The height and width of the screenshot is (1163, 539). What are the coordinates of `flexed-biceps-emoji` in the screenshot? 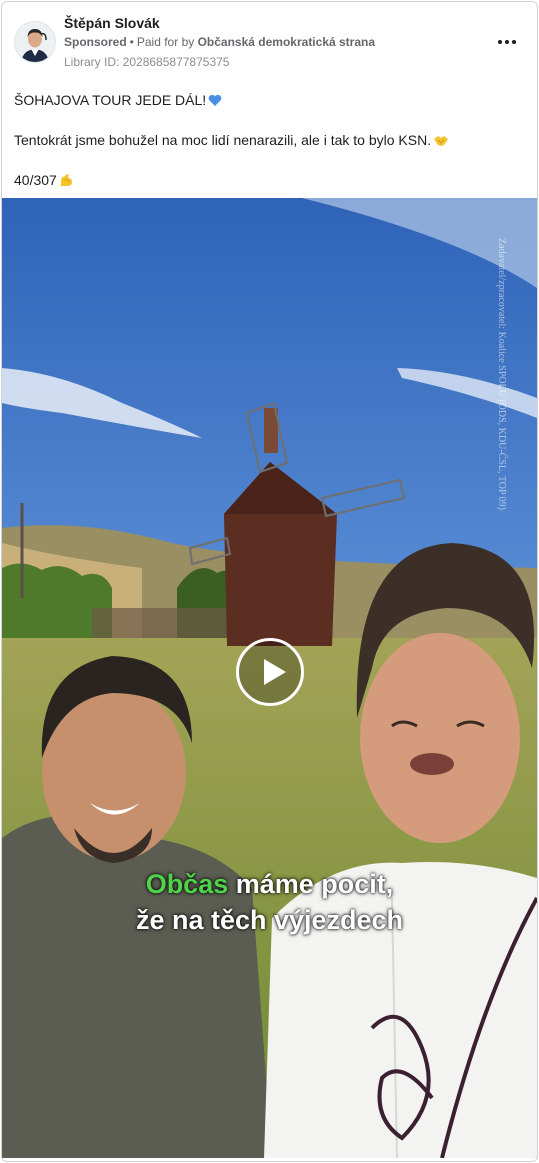 It's located at (66, 182).